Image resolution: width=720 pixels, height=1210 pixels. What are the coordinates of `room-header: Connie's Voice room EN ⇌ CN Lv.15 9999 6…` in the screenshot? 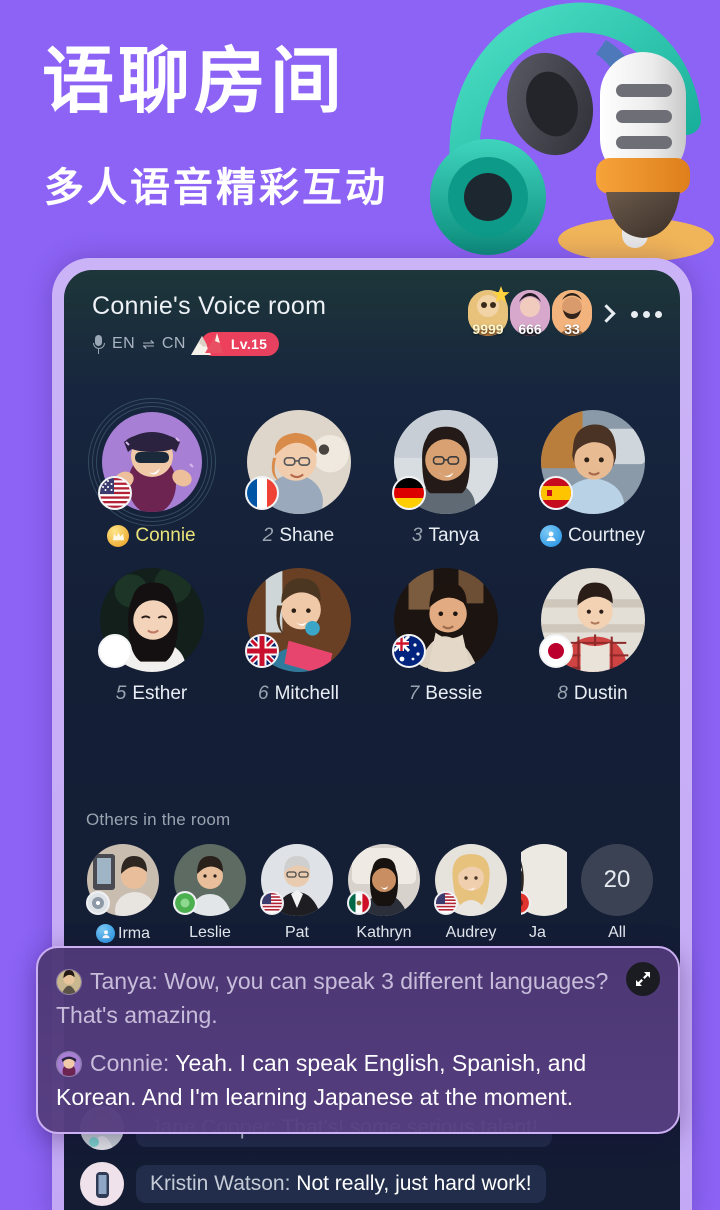 It's located at (372, 324).